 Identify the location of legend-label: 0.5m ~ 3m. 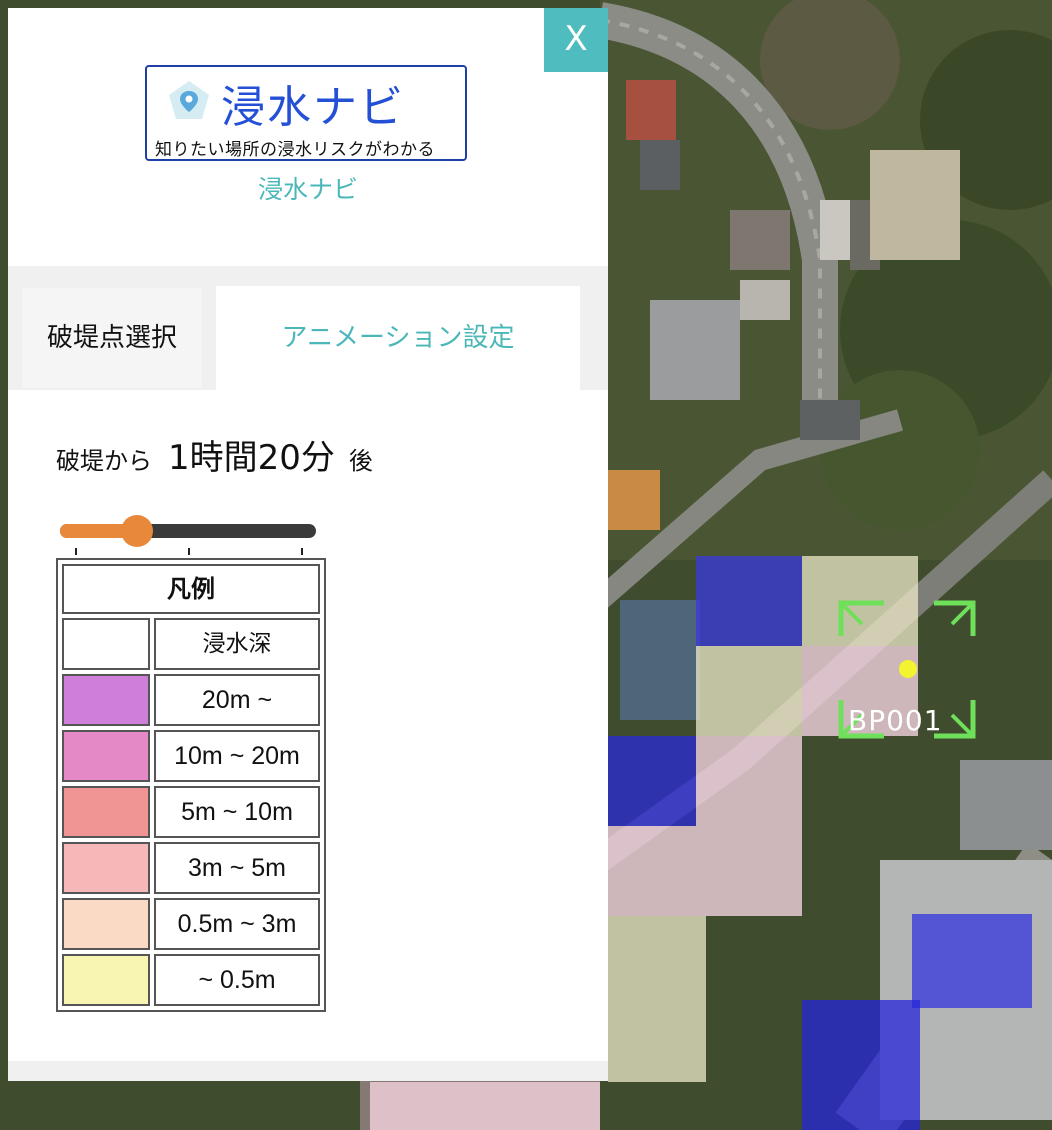
(237, 924).